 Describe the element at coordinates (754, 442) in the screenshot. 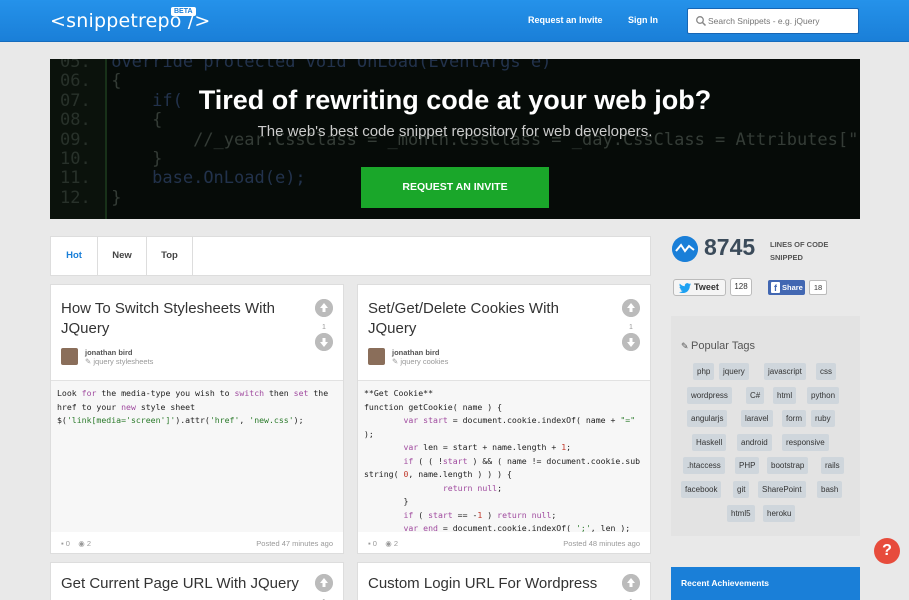

I see `tag-chip: android` at that location.